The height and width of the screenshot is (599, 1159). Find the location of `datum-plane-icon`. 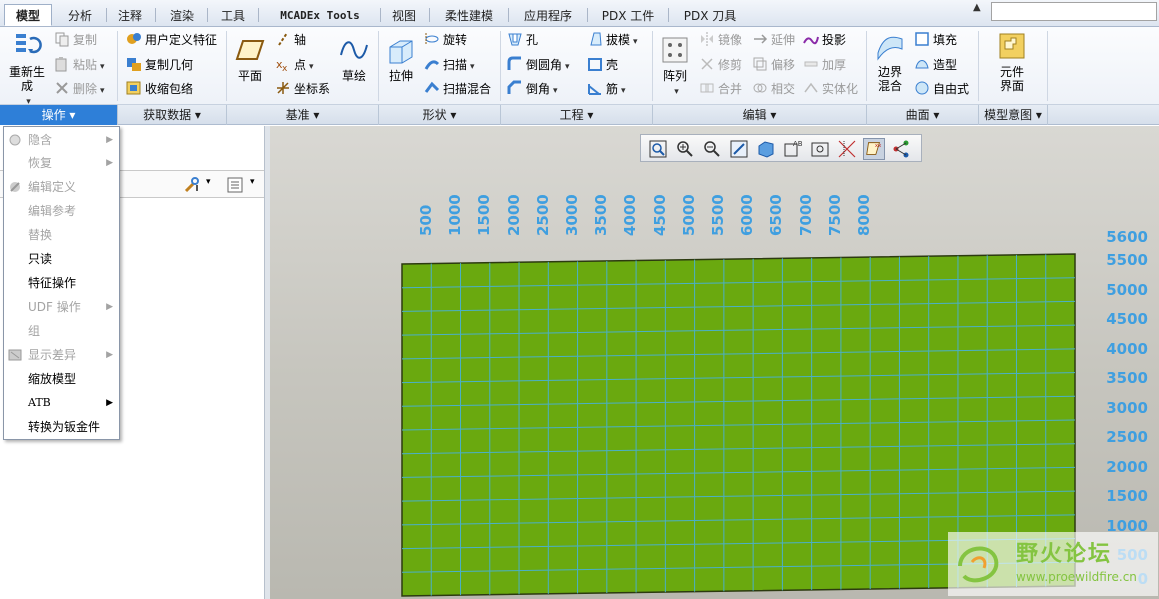

datum-plane-icon is located at coordinates (250, 50).